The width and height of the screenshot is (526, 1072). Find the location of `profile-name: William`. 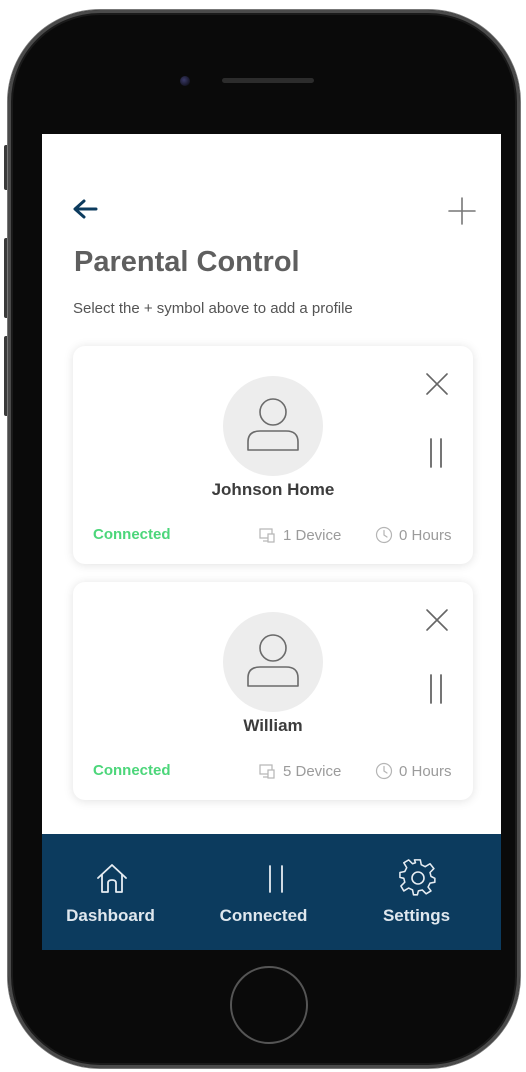

profile-name: William is located at coordinates (273, 725).